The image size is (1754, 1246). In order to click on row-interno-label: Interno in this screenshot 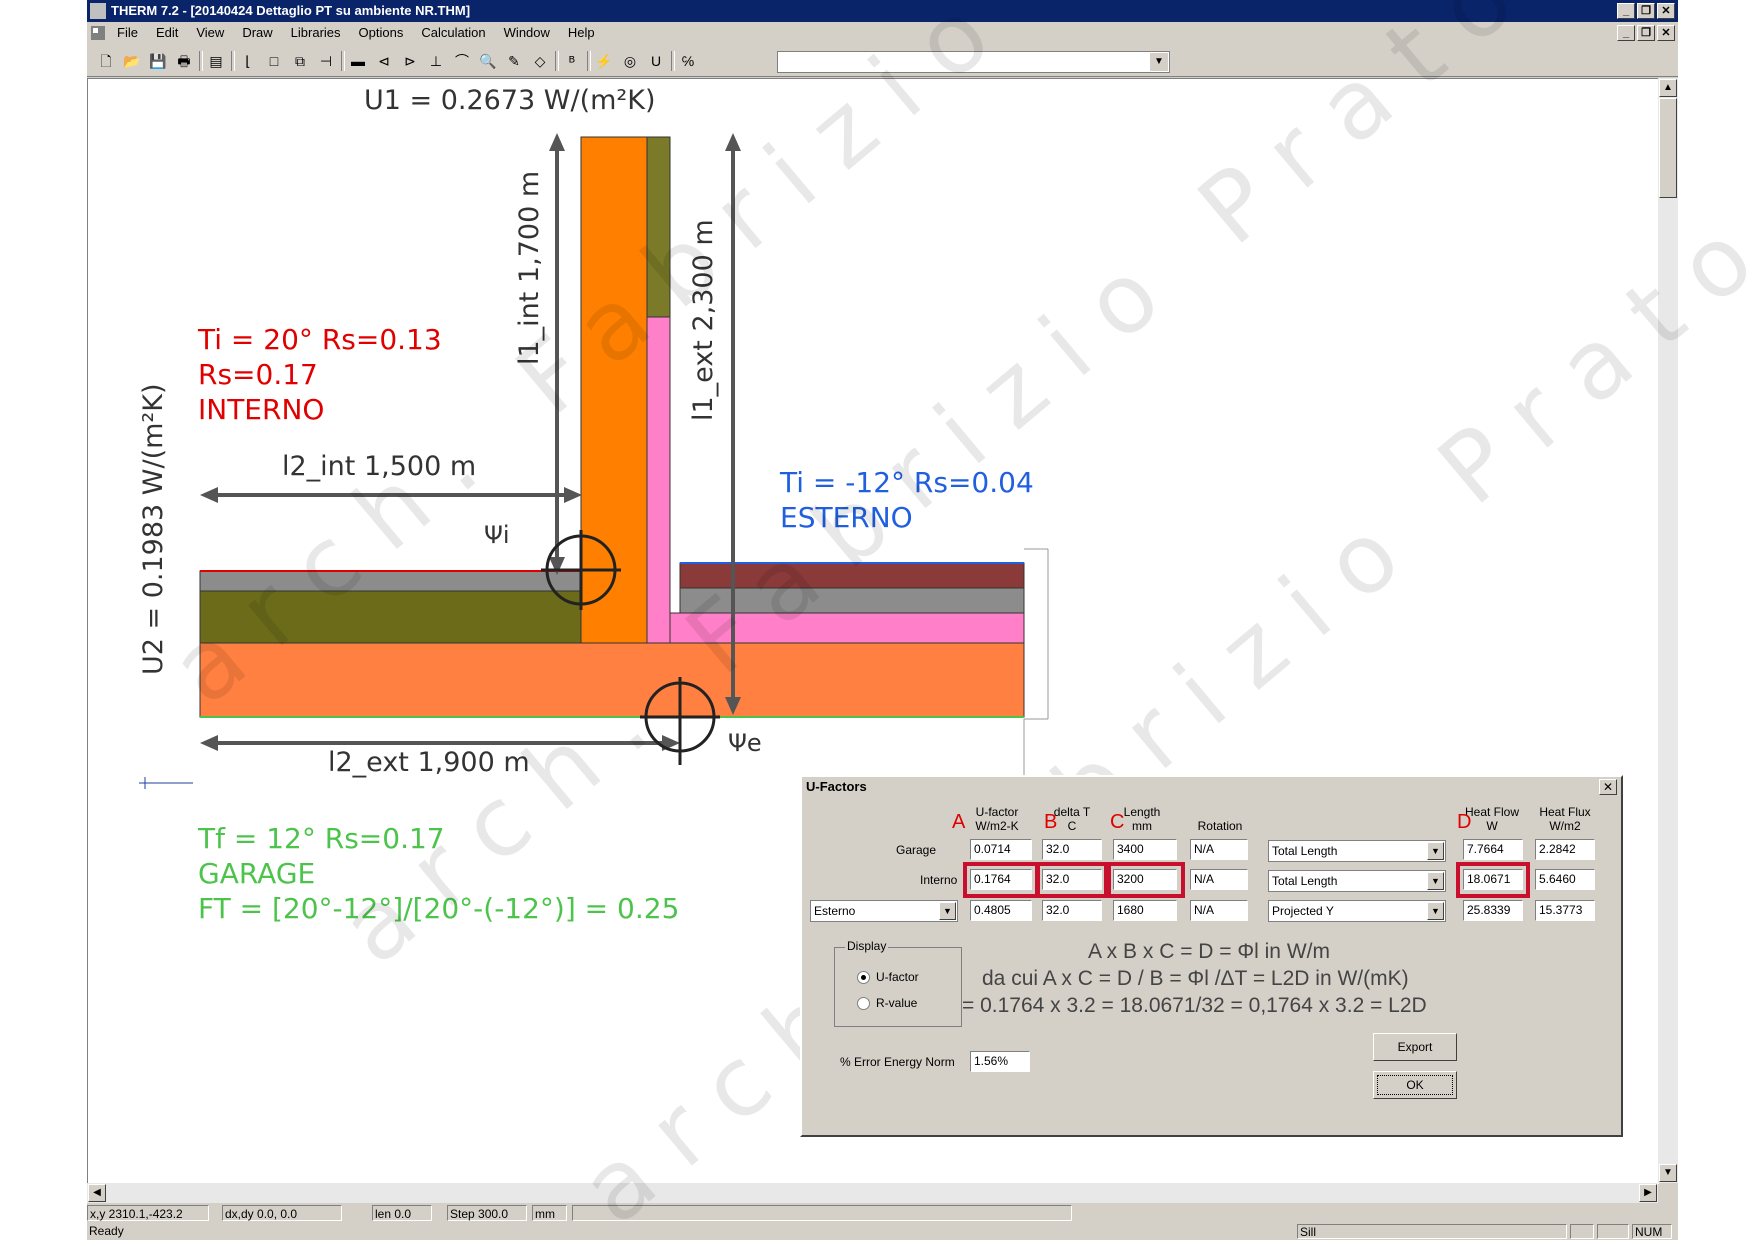, I will do `click(939, 880)`.